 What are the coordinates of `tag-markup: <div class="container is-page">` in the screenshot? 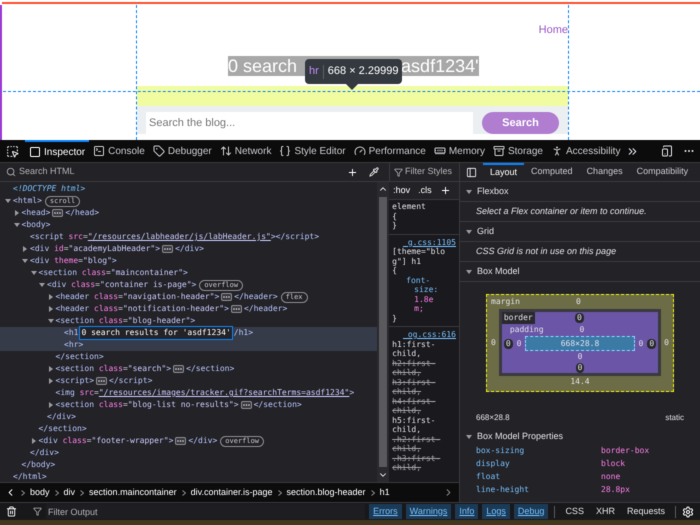 It's located at (121, 285).